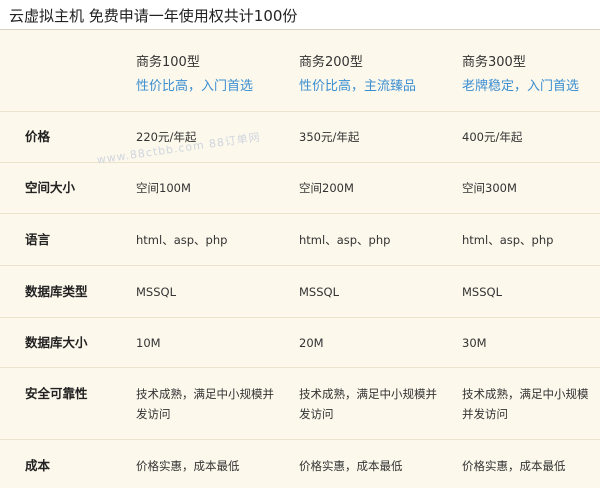  I want to click on table-row: 数据库类型 MSSQL MSSQL MSSQL, so click(300, 292).